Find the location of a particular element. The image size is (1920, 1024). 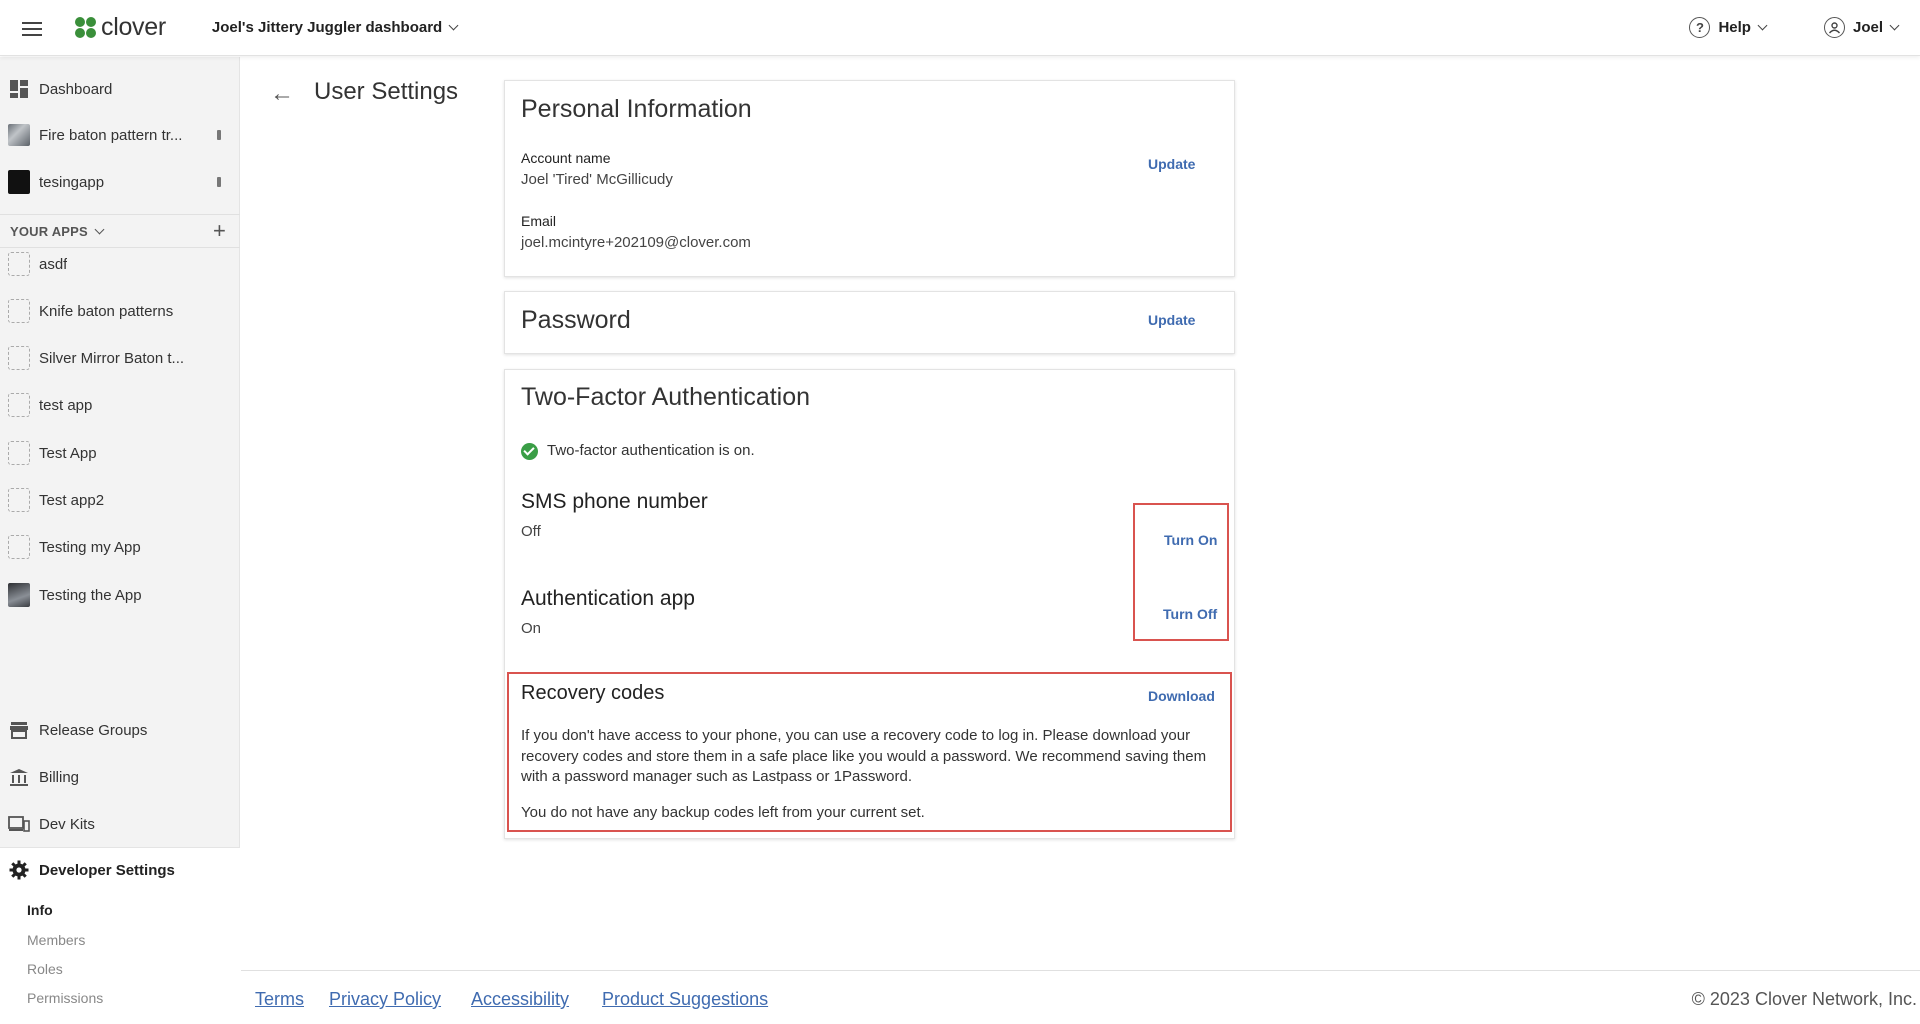

two-factor-status: Two-factor authentication is on. is located at coordinates (651, 450).